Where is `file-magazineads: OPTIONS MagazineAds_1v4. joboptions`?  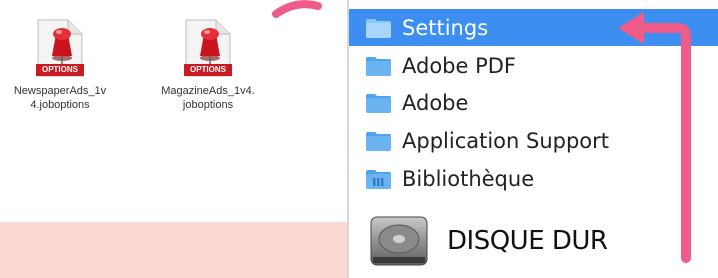
file-magazineads: OPTIONS MagazineAds_1v4. joboptions is located at coordinates (208, 64).